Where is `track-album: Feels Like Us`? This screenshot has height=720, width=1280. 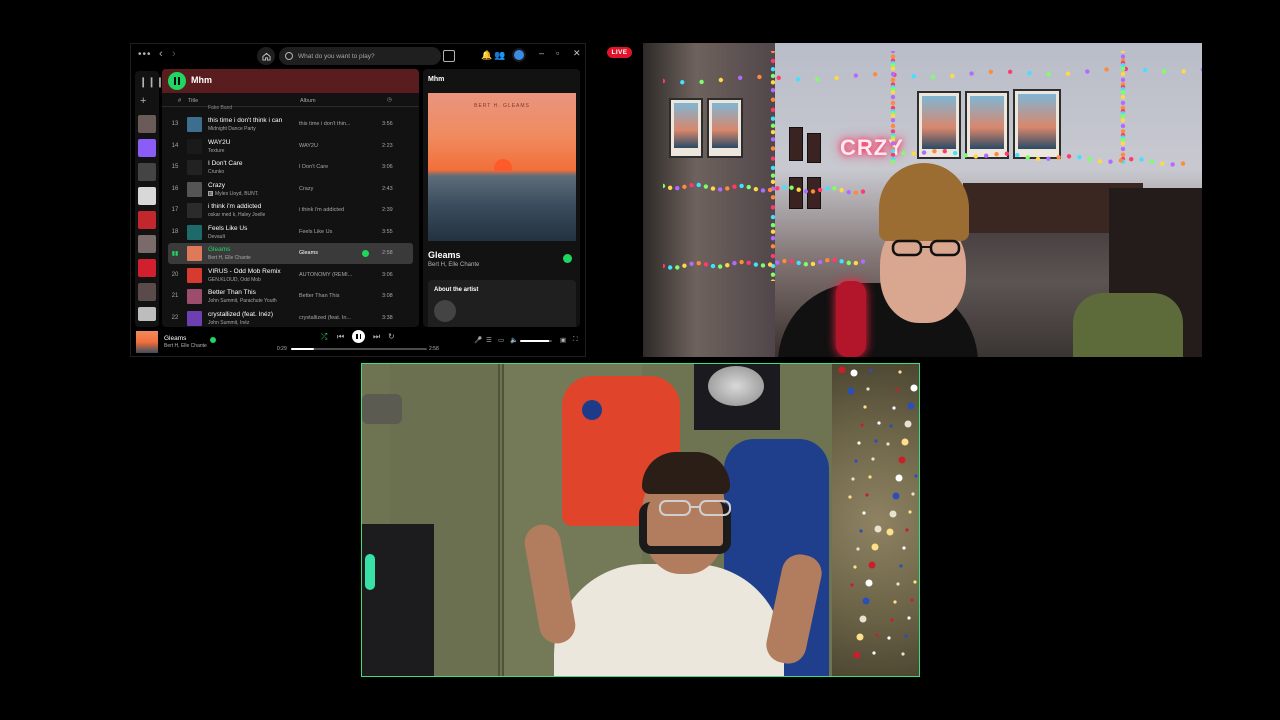 track-album: Feels Like Us is located at coordinates (315, 232).